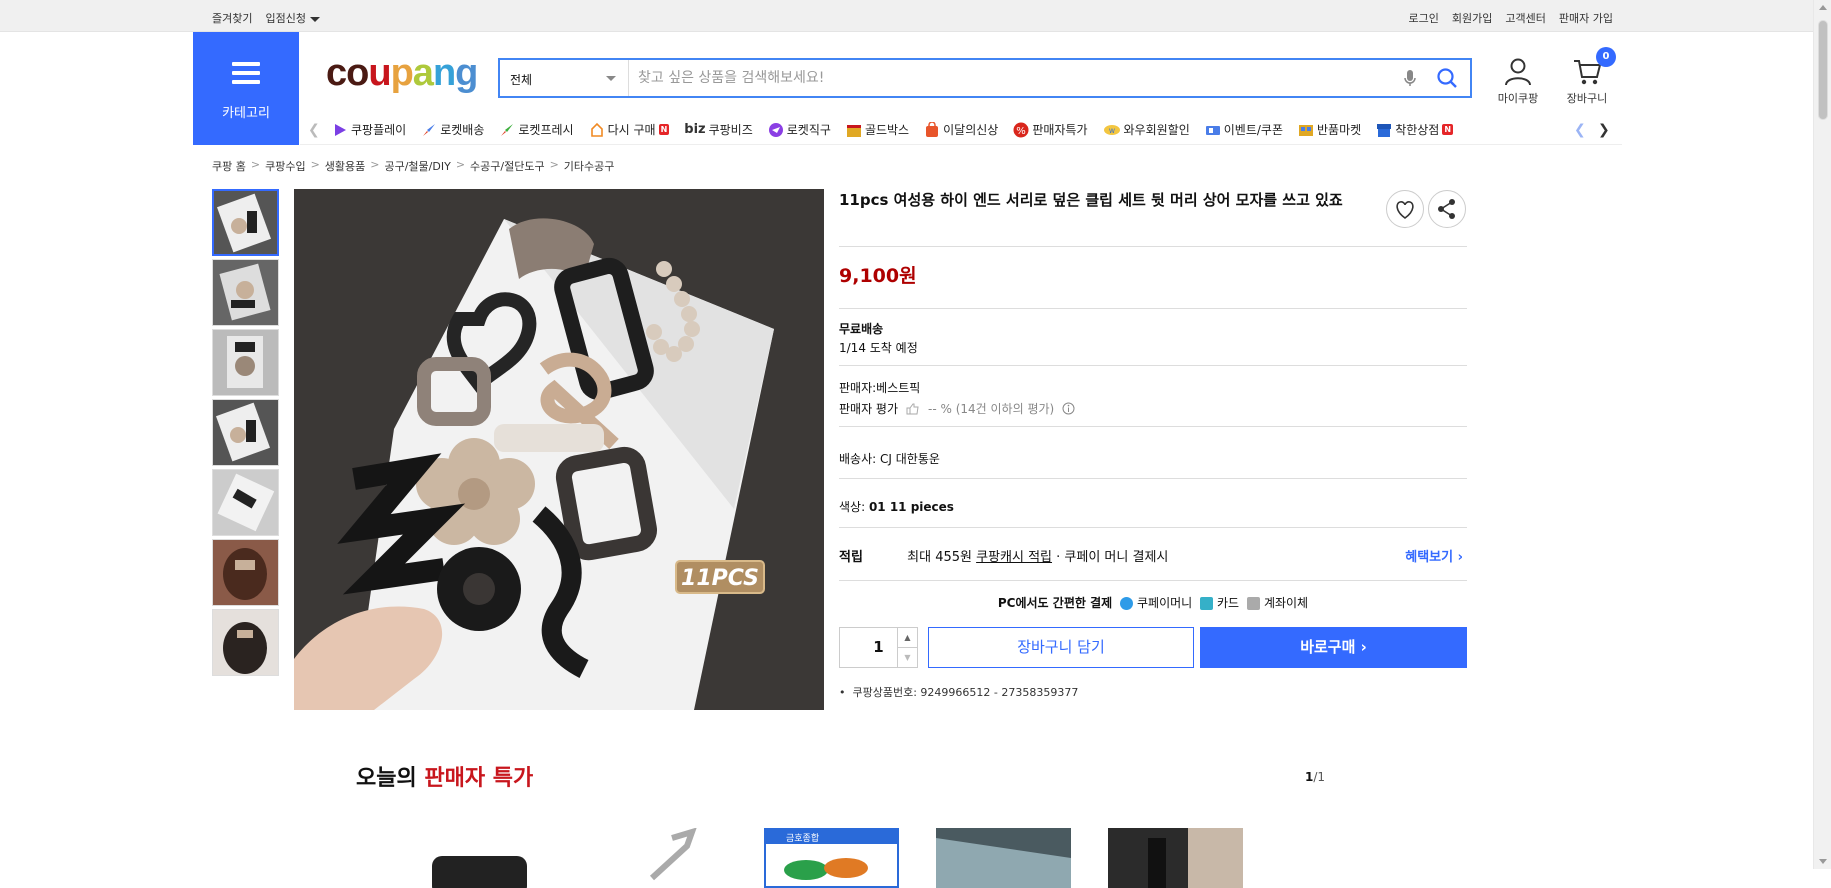  Describe the element at coordinates (417, 166) in the screenshot. I see `breadcrumb-item: 공구/철물/DIY` at that location.